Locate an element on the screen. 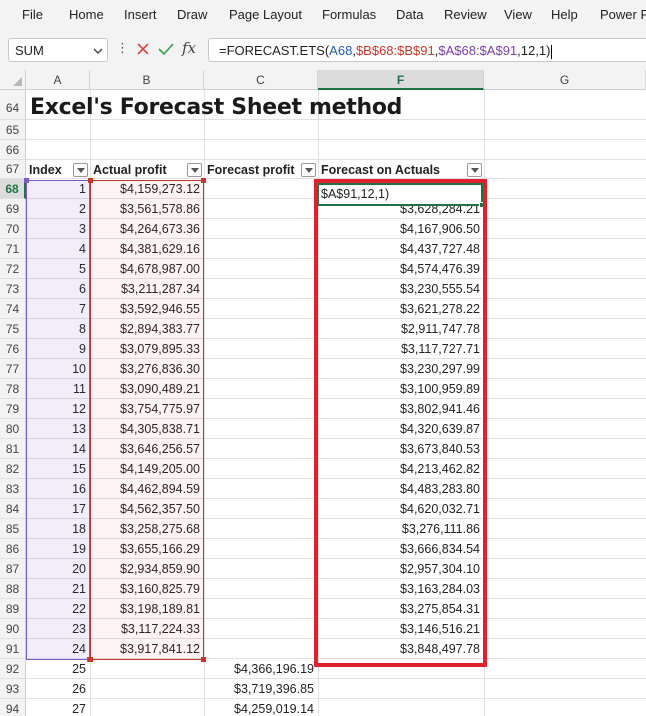 The image size is (646, 716). row-header-66: 66 is located at coordinates (13, 150).